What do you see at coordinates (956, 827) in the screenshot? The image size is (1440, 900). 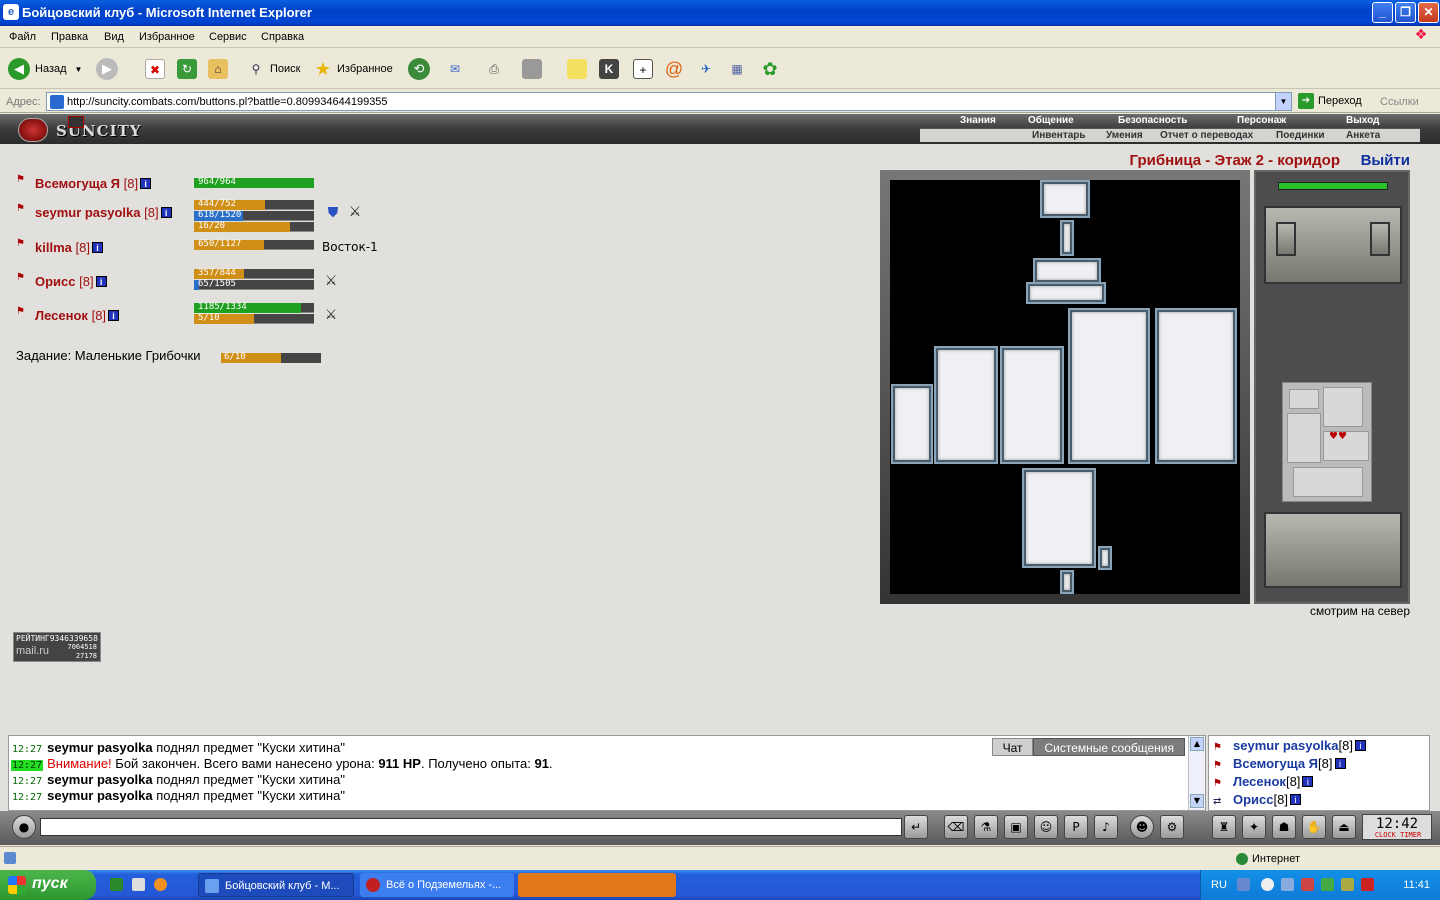 I see `eraser-icon: ⌫` at bounding box center [956, 827].